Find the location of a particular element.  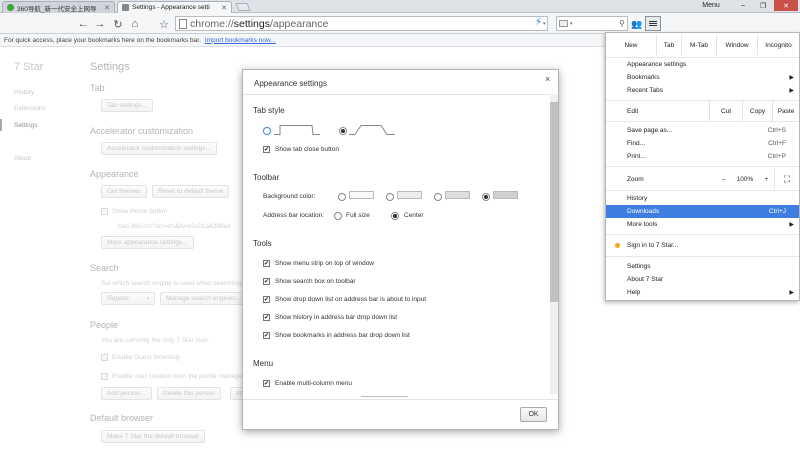

dialog-scrollbar-thumb is located at coordinates (554, 202).